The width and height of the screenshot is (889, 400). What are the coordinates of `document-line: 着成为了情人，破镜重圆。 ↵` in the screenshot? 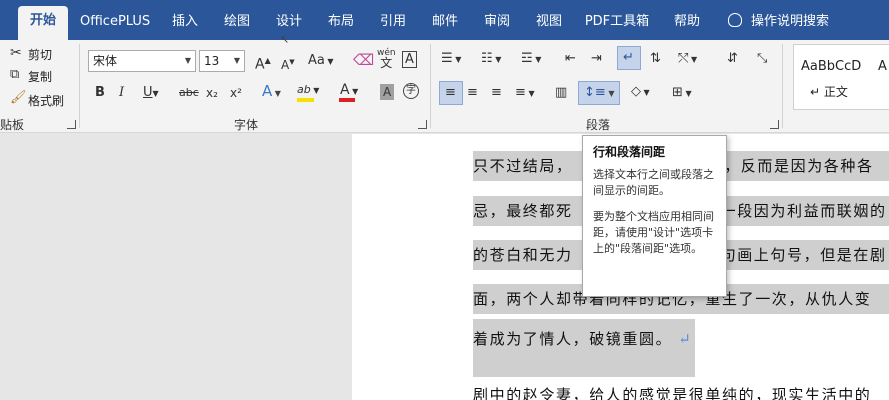 It's located at (584, 348).